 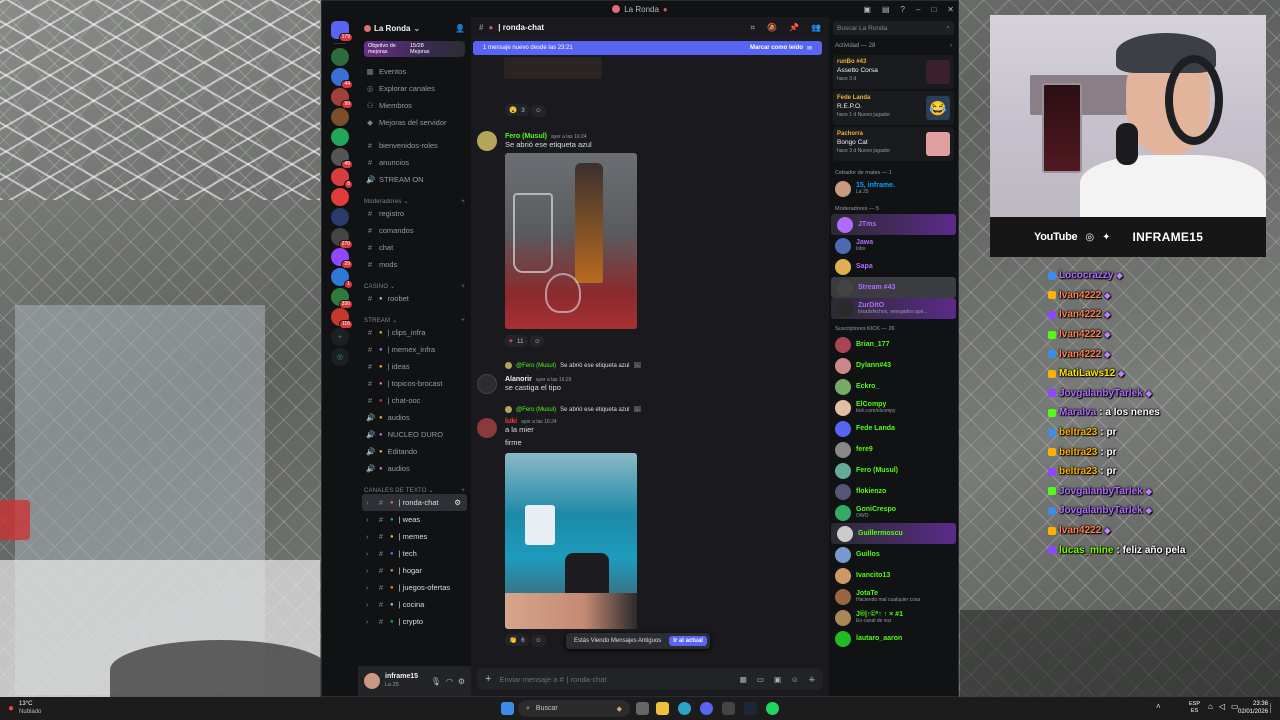 I want to click on sidebar-item-boost: ◆ Mejoras del servidor, so click(x=414, y=122).